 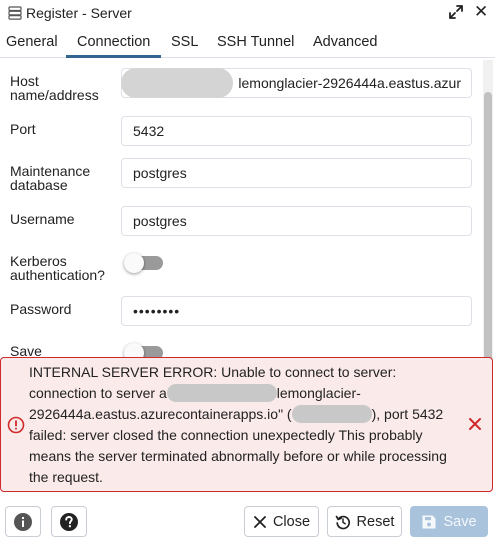 What do you see at coordinates (429, 521) in the screenshot?
I see `save-icon` at bounding box center [429, 521].